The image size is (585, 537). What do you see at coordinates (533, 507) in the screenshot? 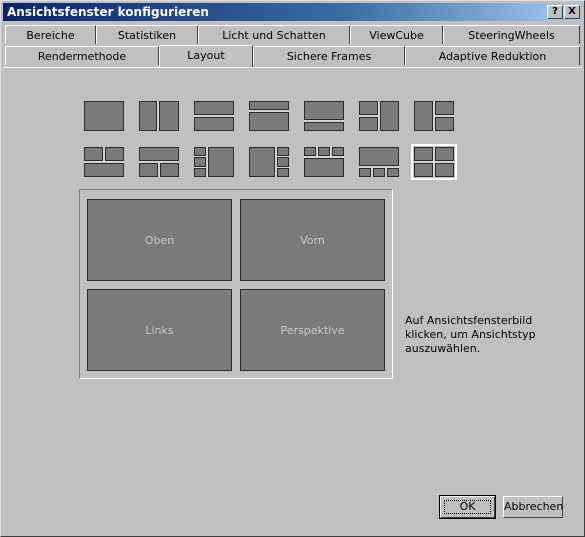
I see `cancel-button: Abbrechen` at bounding box center [533, 507].